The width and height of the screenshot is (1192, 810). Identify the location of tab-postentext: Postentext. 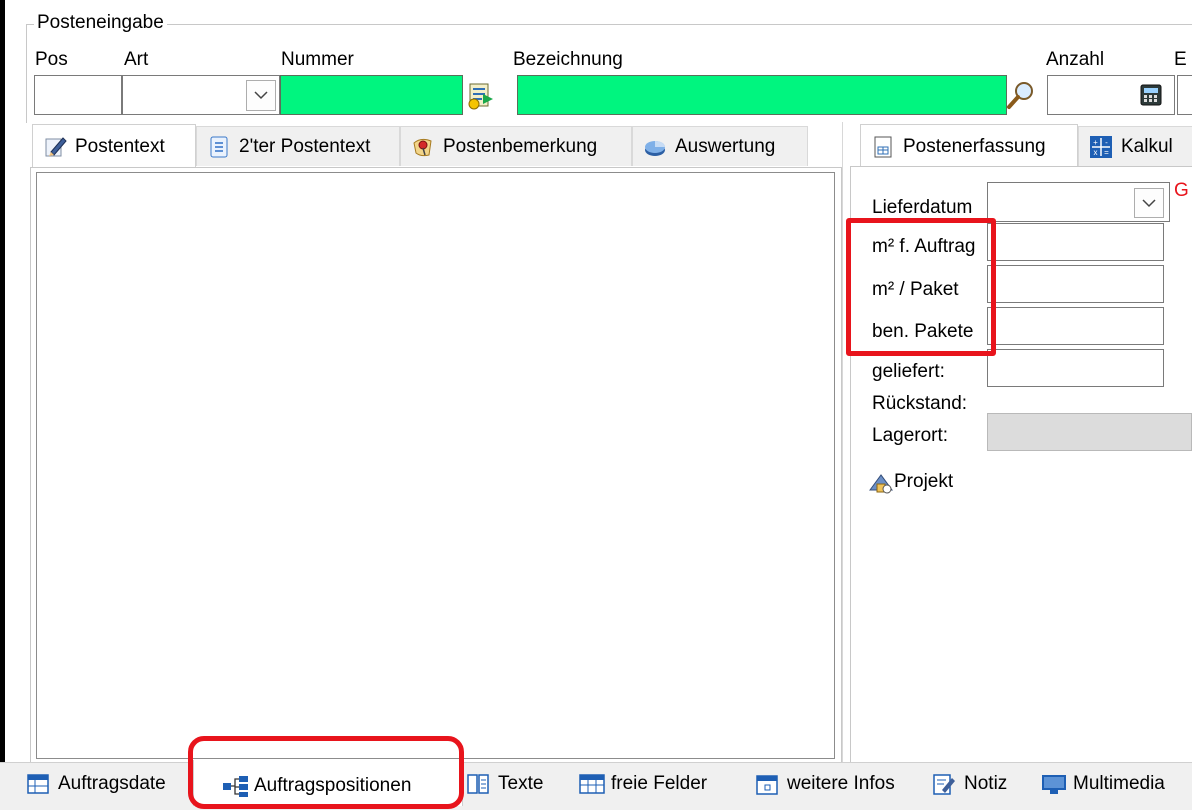
(114, 146).